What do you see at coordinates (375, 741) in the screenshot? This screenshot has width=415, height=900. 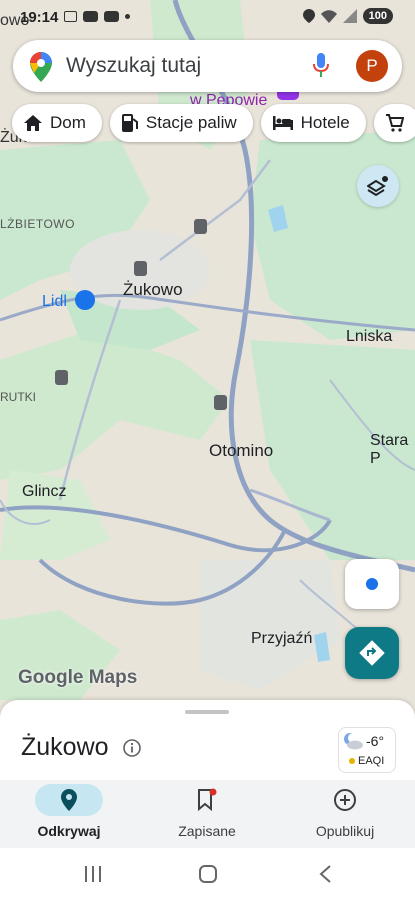 I see `weather-temperature: -6°` at bounding box center [375, 741].